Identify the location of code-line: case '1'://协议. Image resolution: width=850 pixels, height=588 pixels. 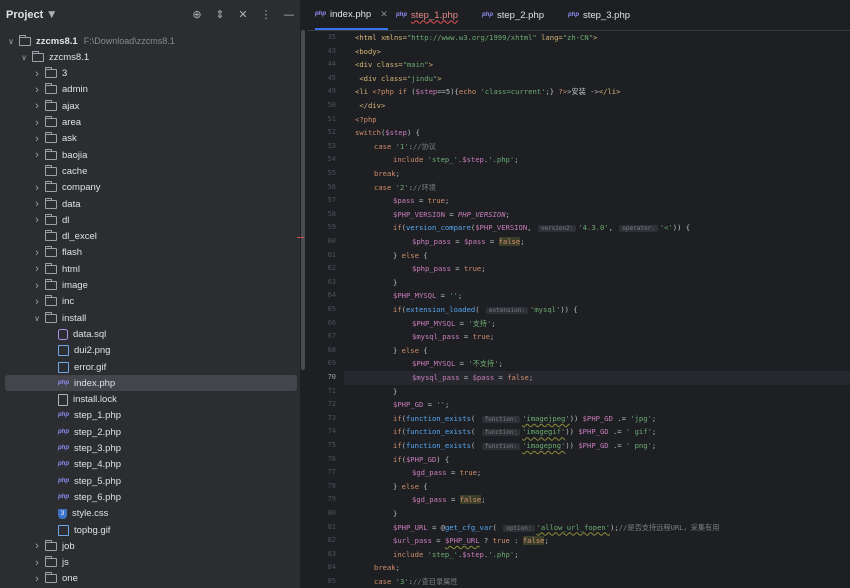
(597, 147).